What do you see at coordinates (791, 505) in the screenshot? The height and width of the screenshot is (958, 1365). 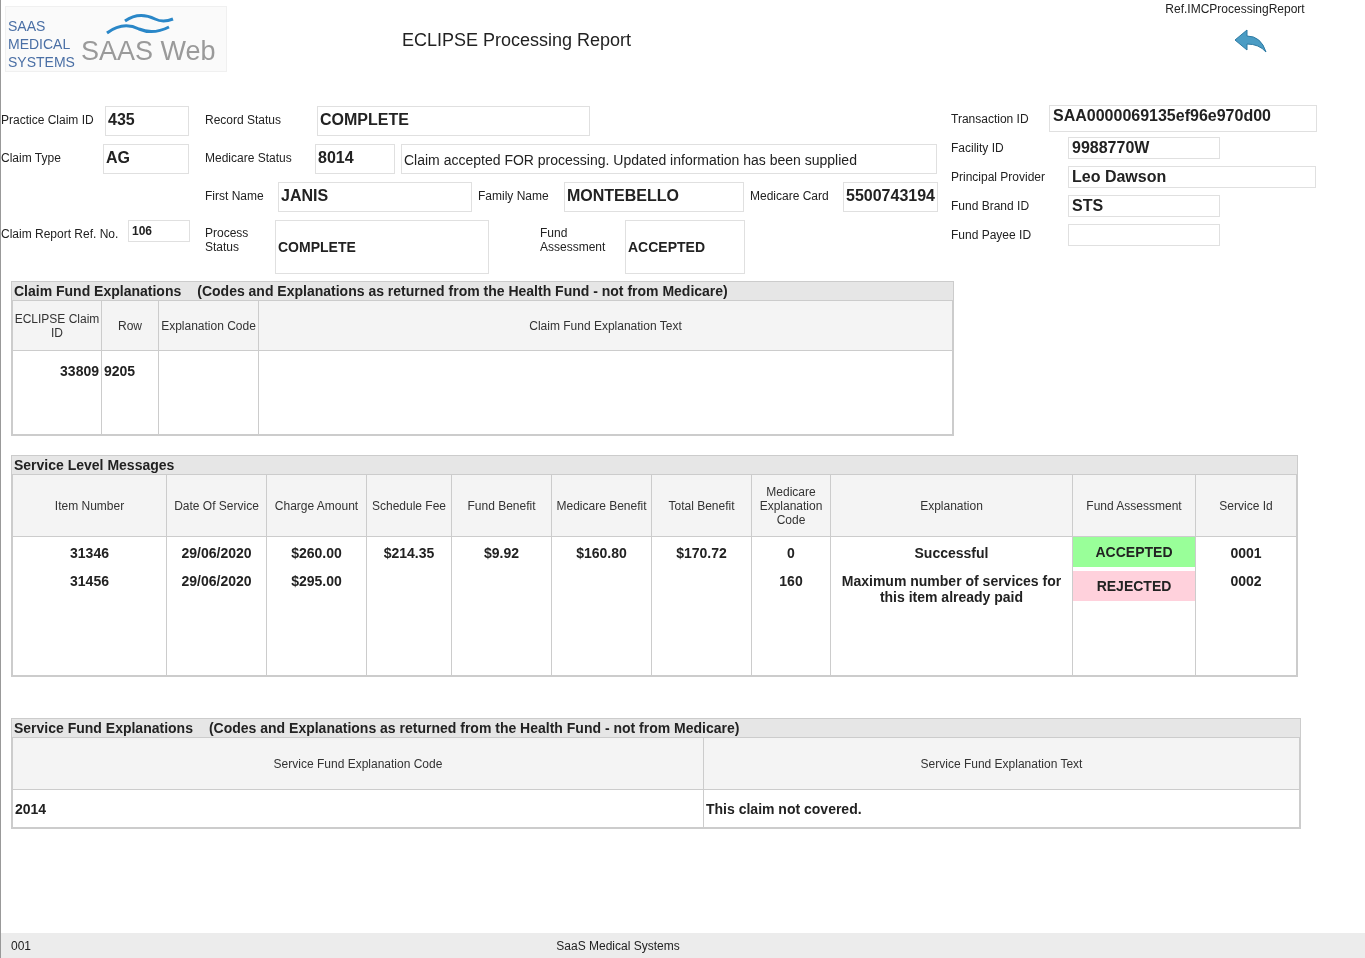 I see `column-header: Medicare Explanation Code` at bounding box center [791, 505].